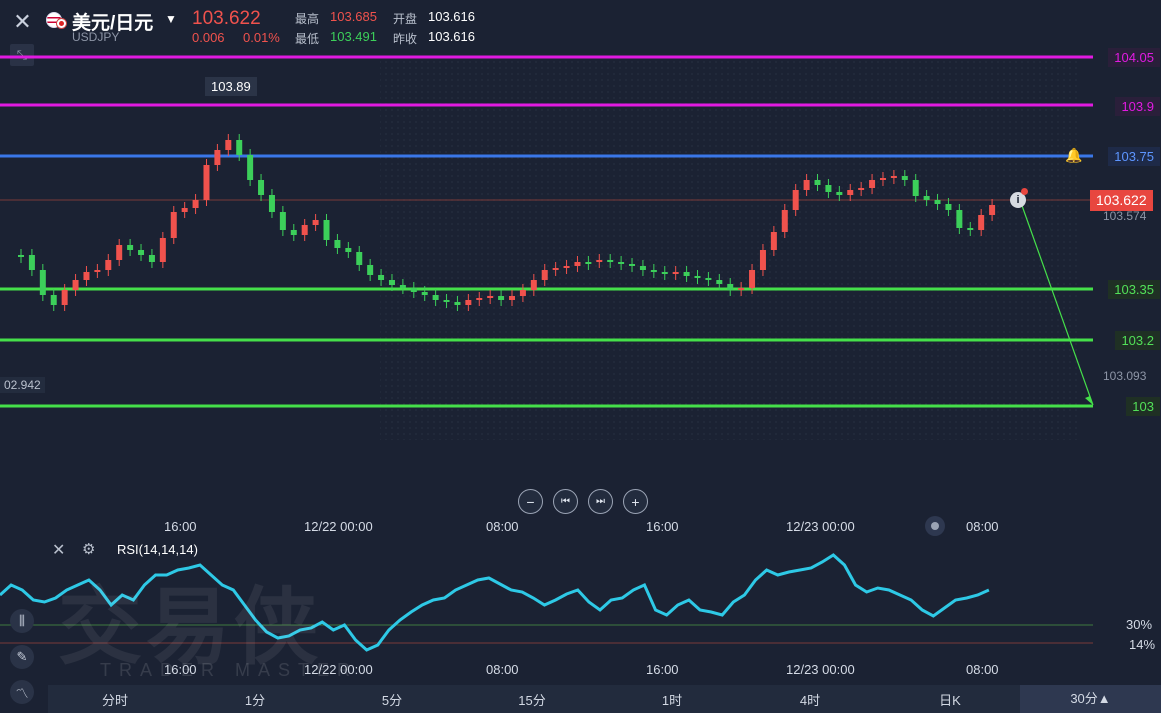  Describe the element at coordinates (1121, 200) in the screenshot. I see `current-price-tag: 103.622` at that location.